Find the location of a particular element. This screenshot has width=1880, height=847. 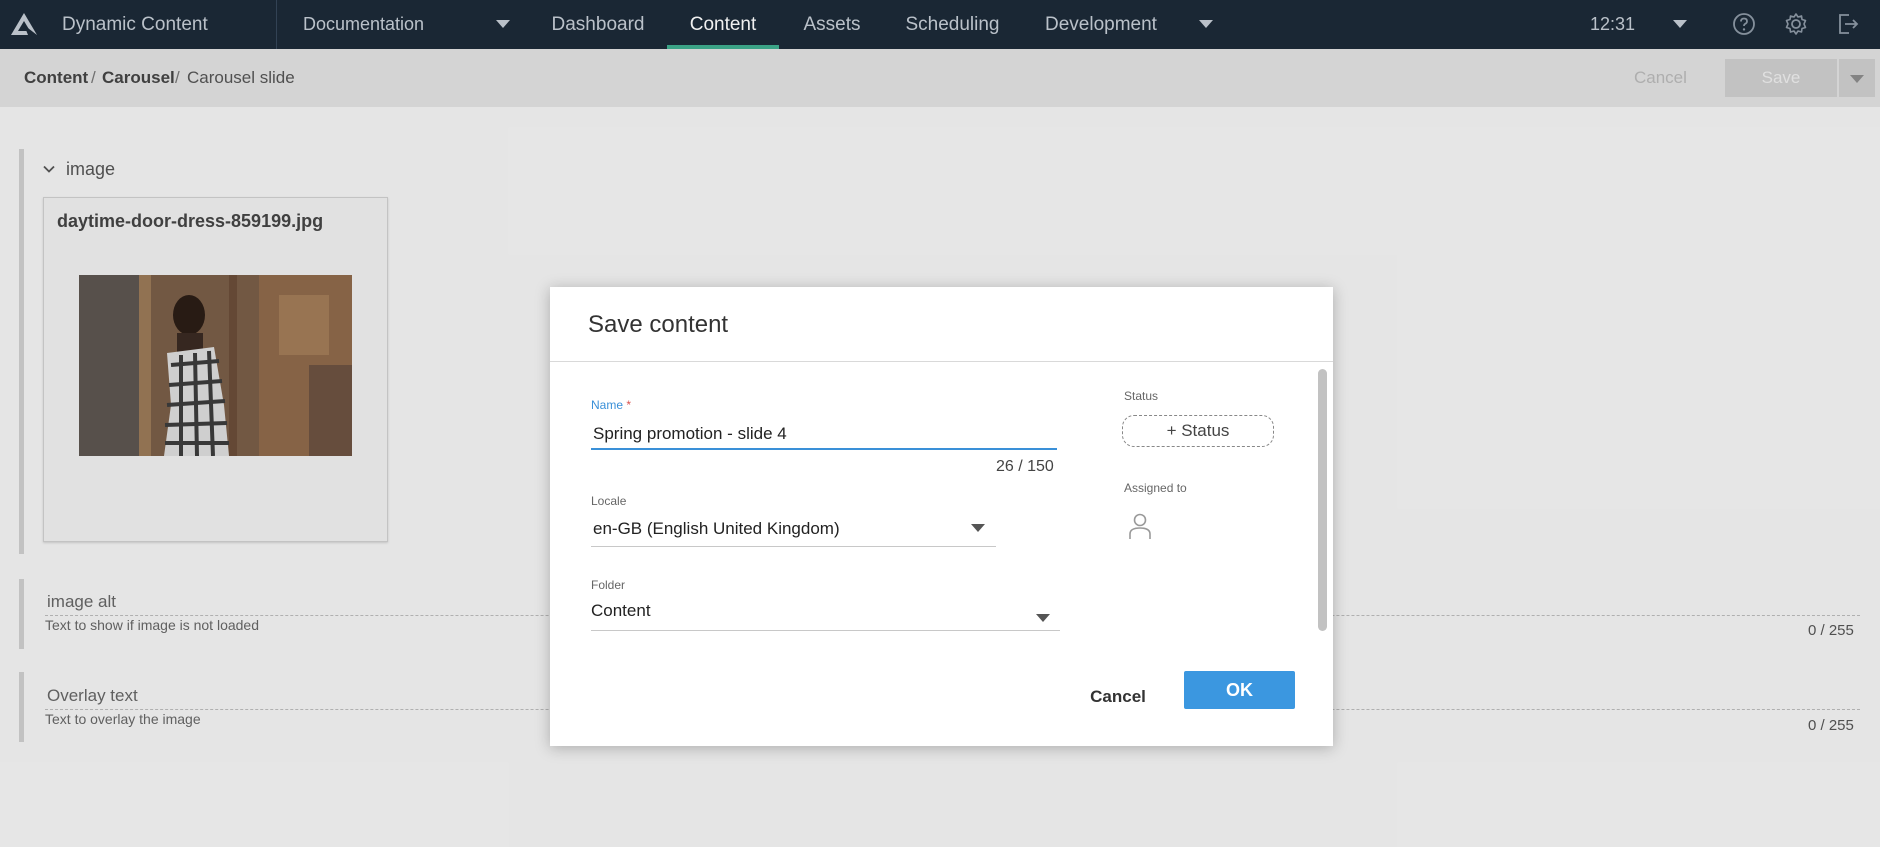

dialog-title: Save content is located at coordinates (658, 324).